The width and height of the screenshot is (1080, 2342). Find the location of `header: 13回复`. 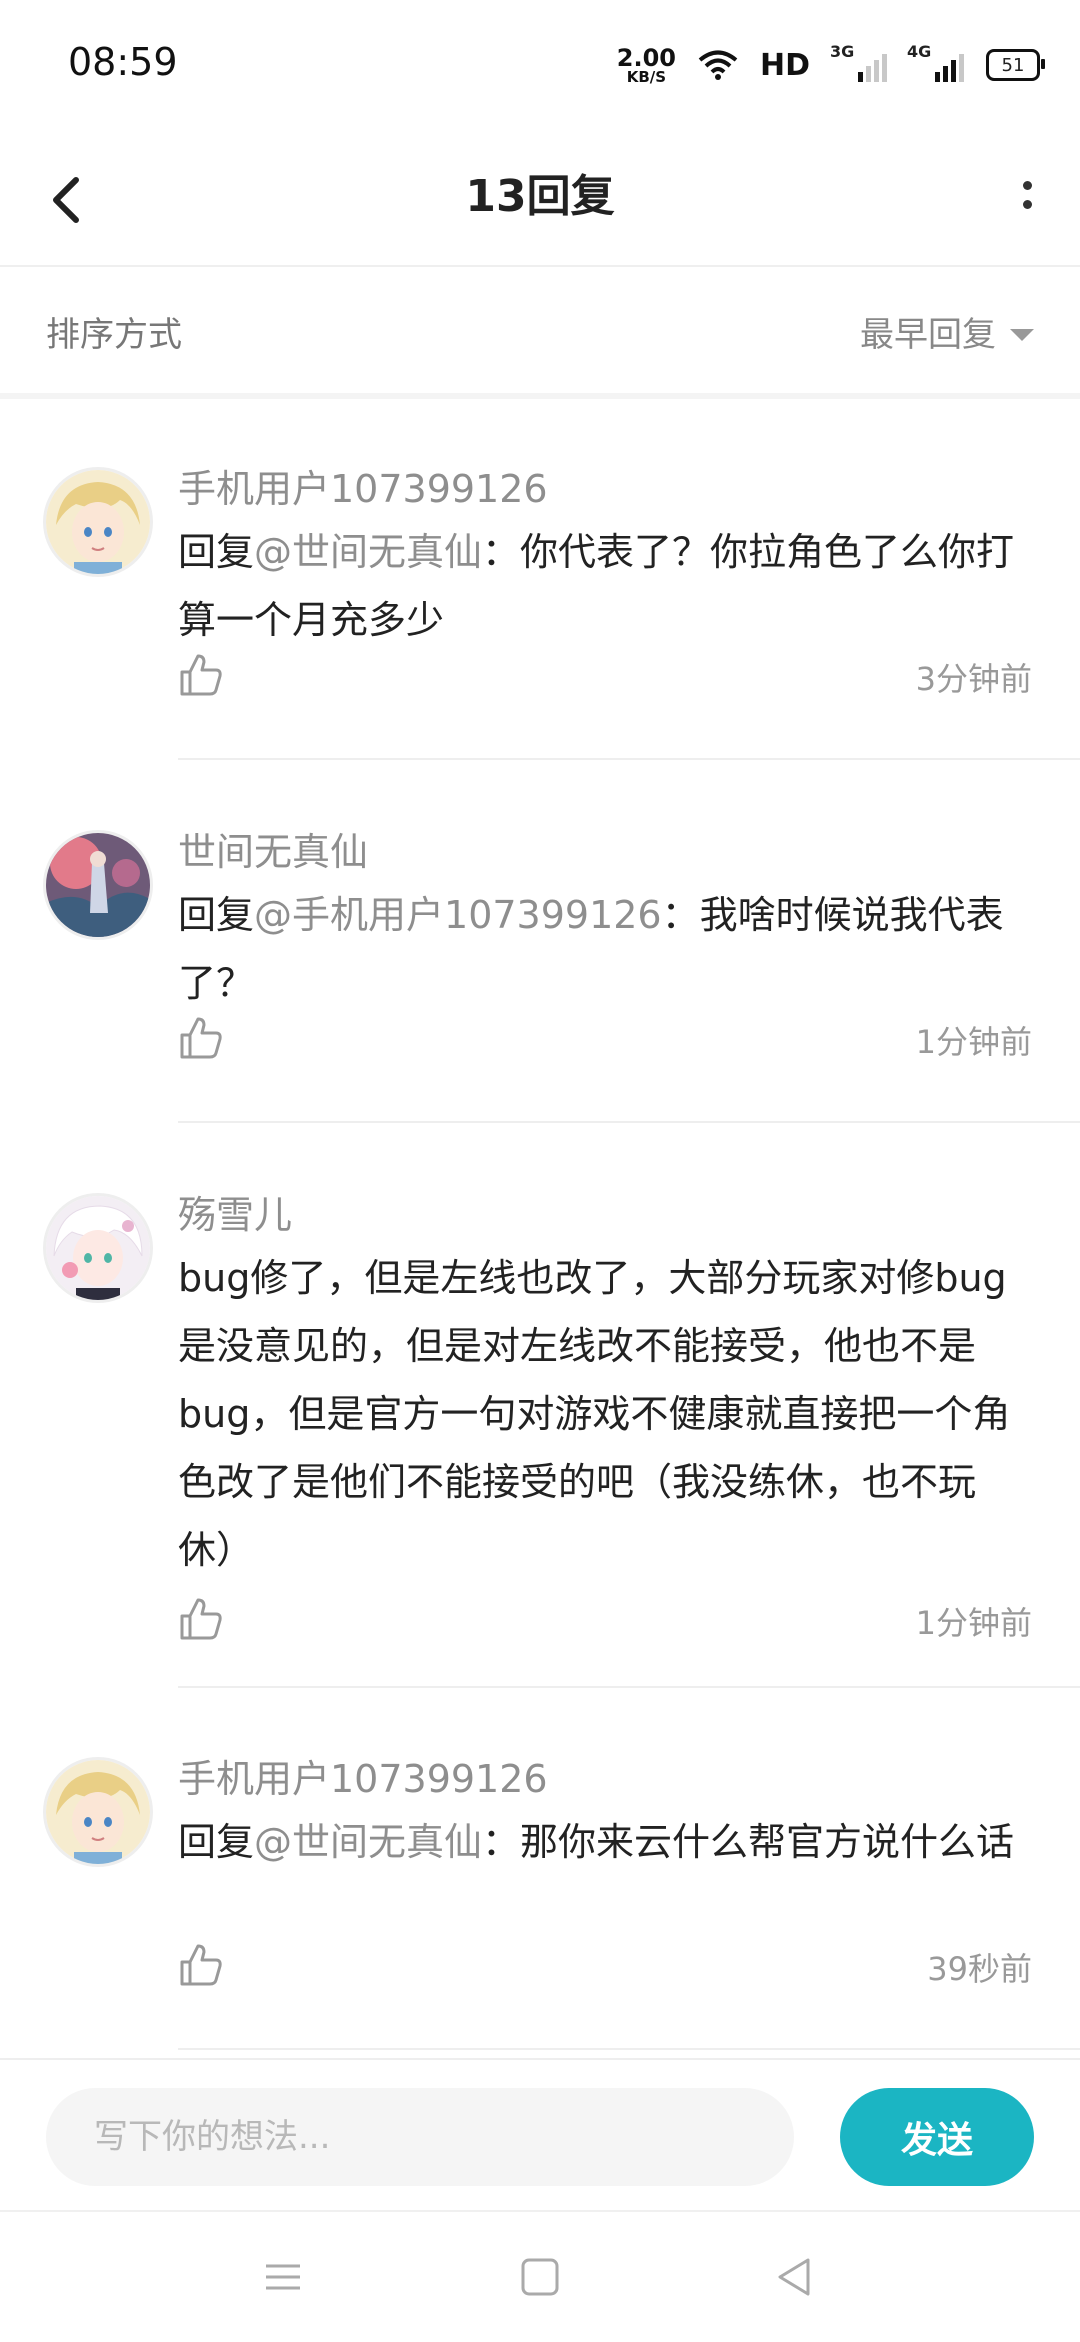

header: 13回复 is located at coordinates (540, 198).